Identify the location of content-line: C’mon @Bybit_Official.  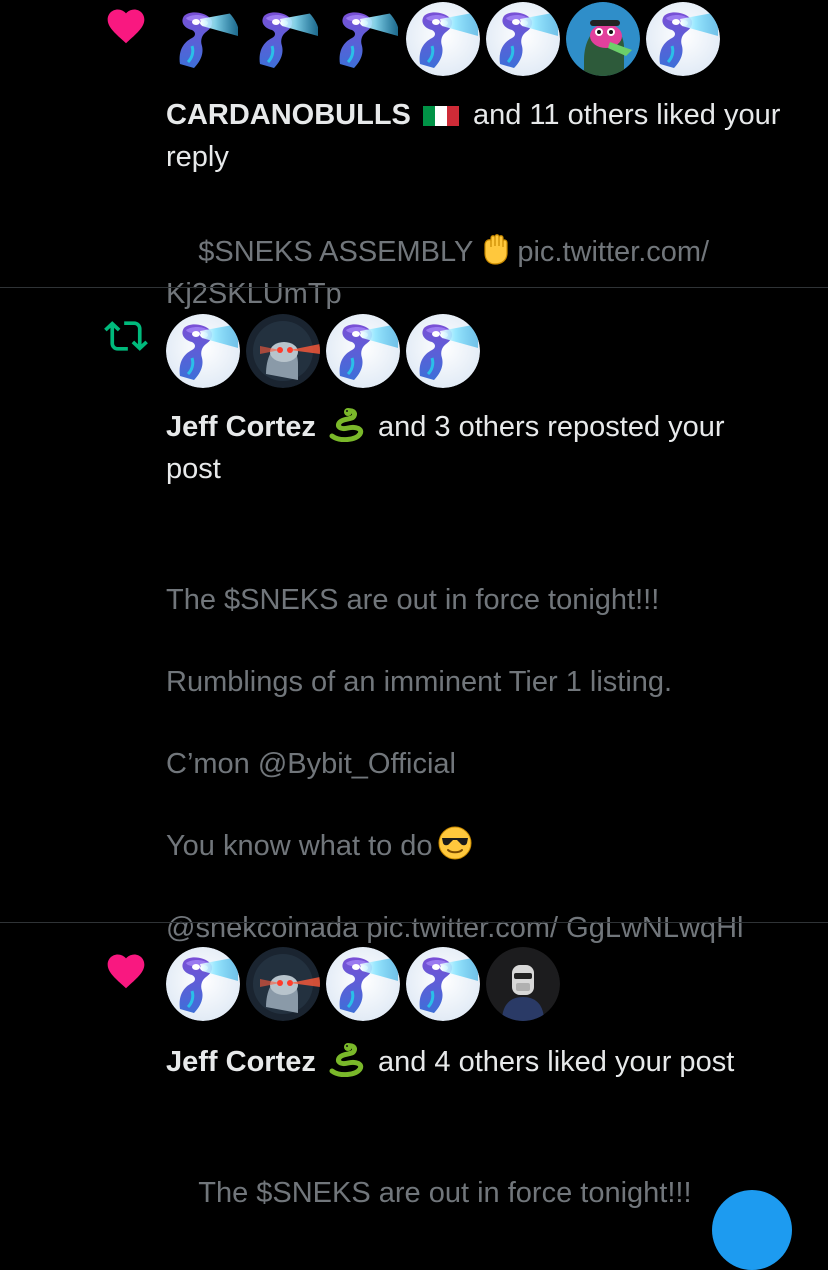
(311, 764).